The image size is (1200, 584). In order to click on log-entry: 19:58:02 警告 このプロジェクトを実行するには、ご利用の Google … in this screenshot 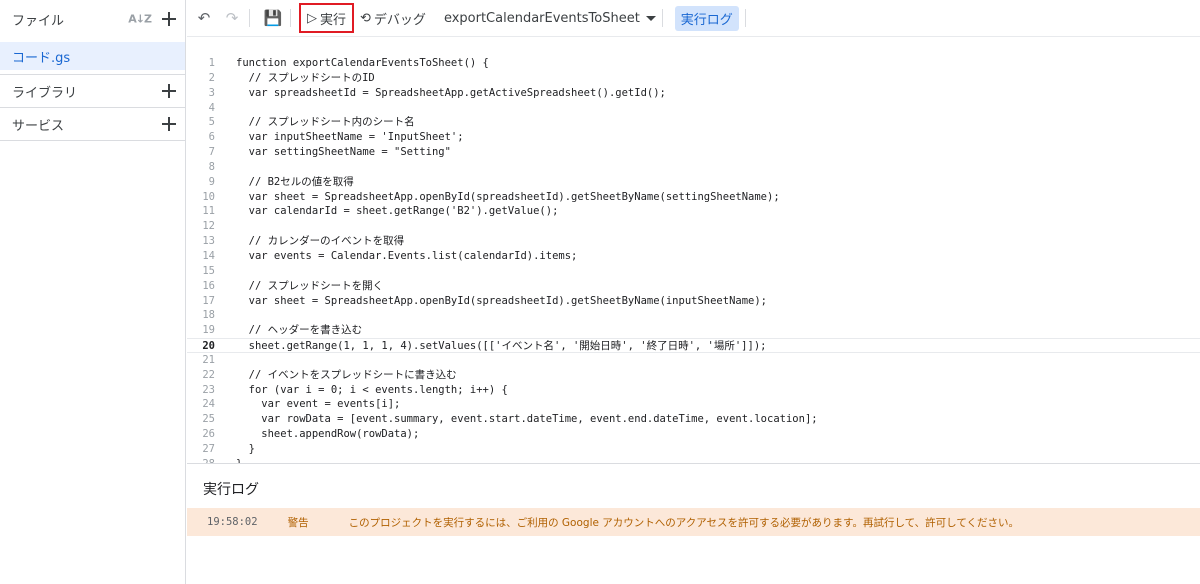, I will do `click(693, 522)`.